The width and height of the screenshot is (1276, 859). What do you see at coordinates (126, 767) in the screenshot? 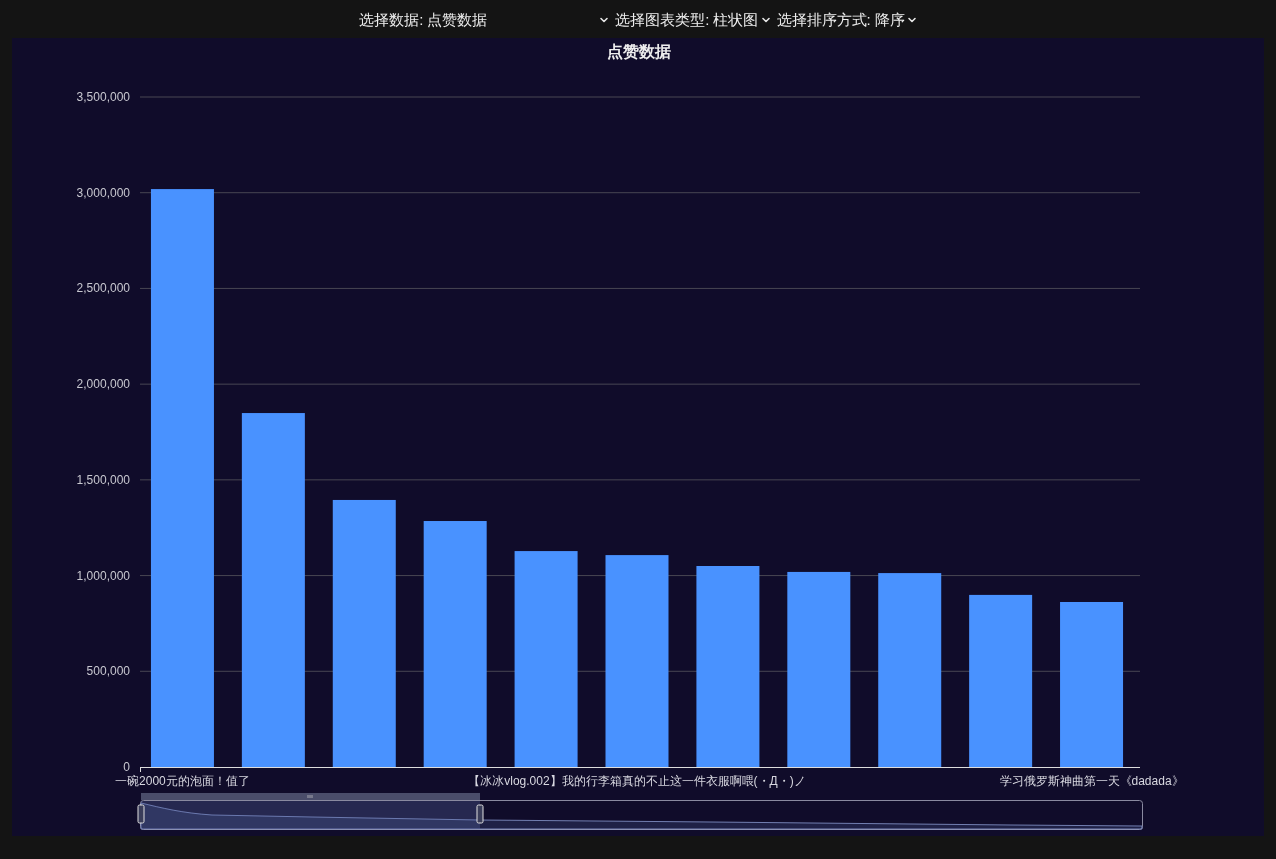
I see `y-axis-label: 0` at bounding box center [126, 767].